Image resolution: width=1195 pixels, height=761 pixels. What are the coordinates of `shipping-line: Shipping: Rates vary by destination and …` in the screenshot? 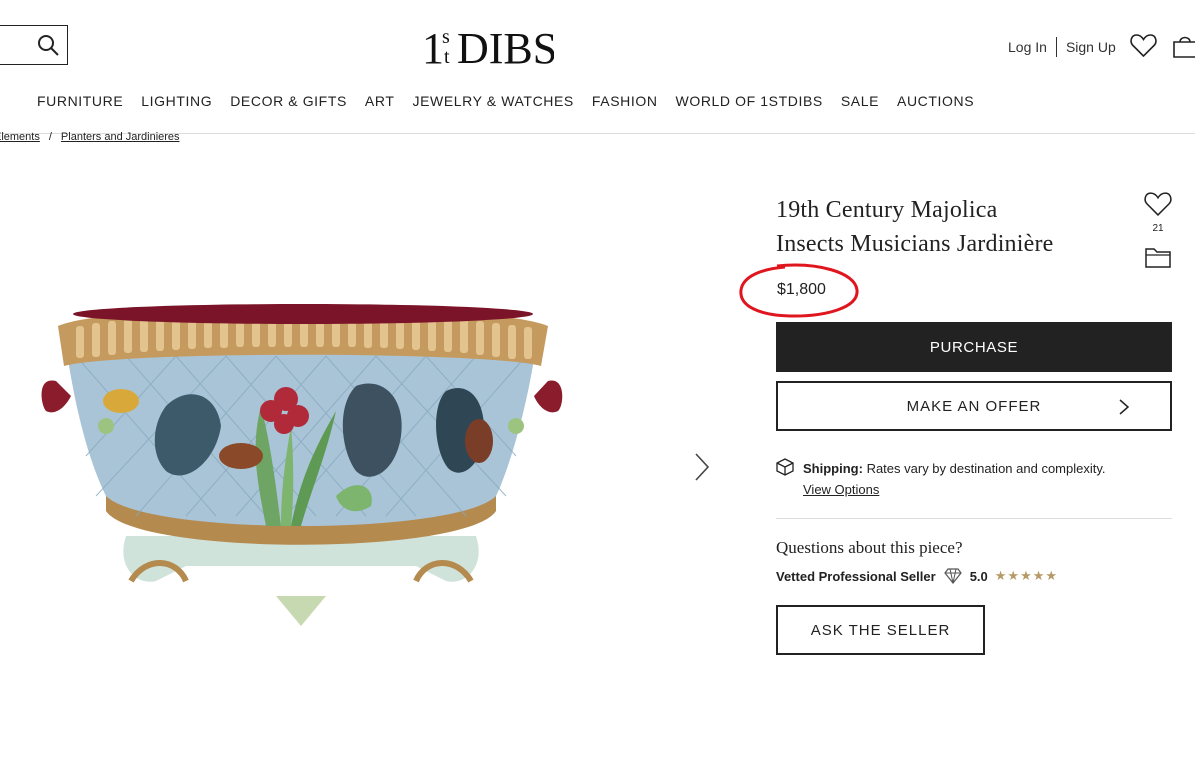 It's located at (954, 468).